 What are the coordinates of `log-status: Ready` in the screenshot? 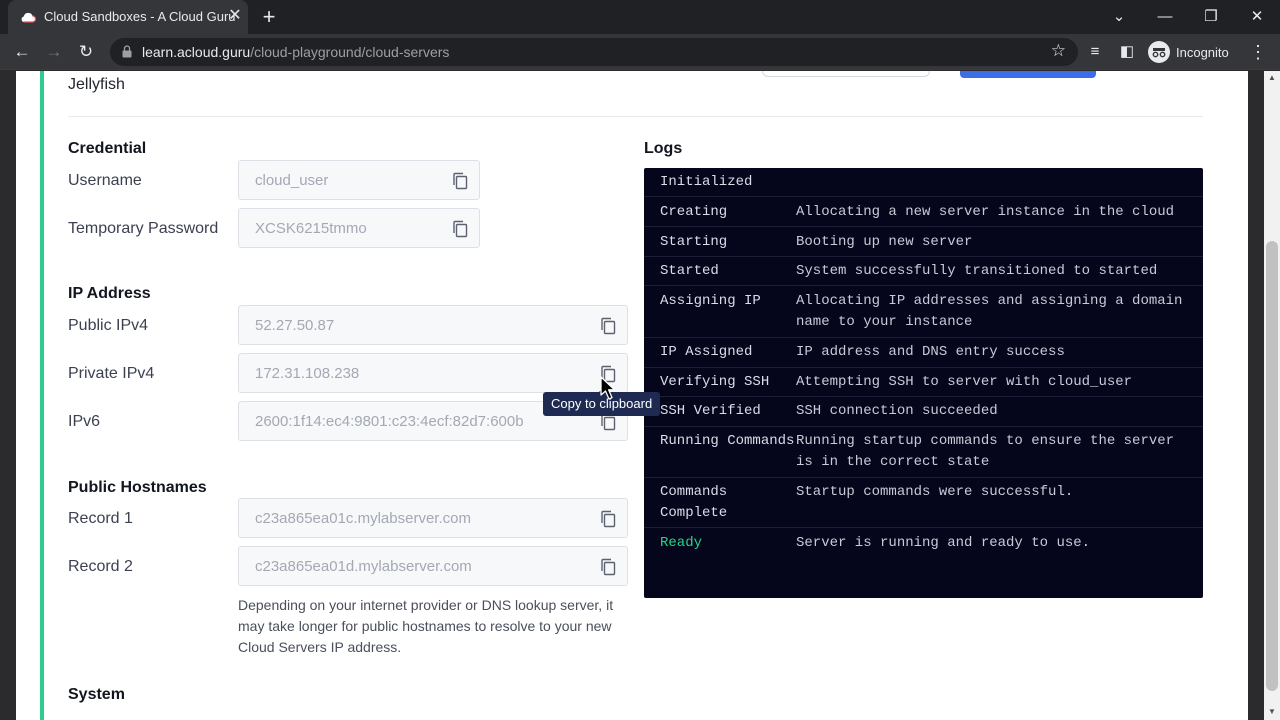 It's located at (681, 543).